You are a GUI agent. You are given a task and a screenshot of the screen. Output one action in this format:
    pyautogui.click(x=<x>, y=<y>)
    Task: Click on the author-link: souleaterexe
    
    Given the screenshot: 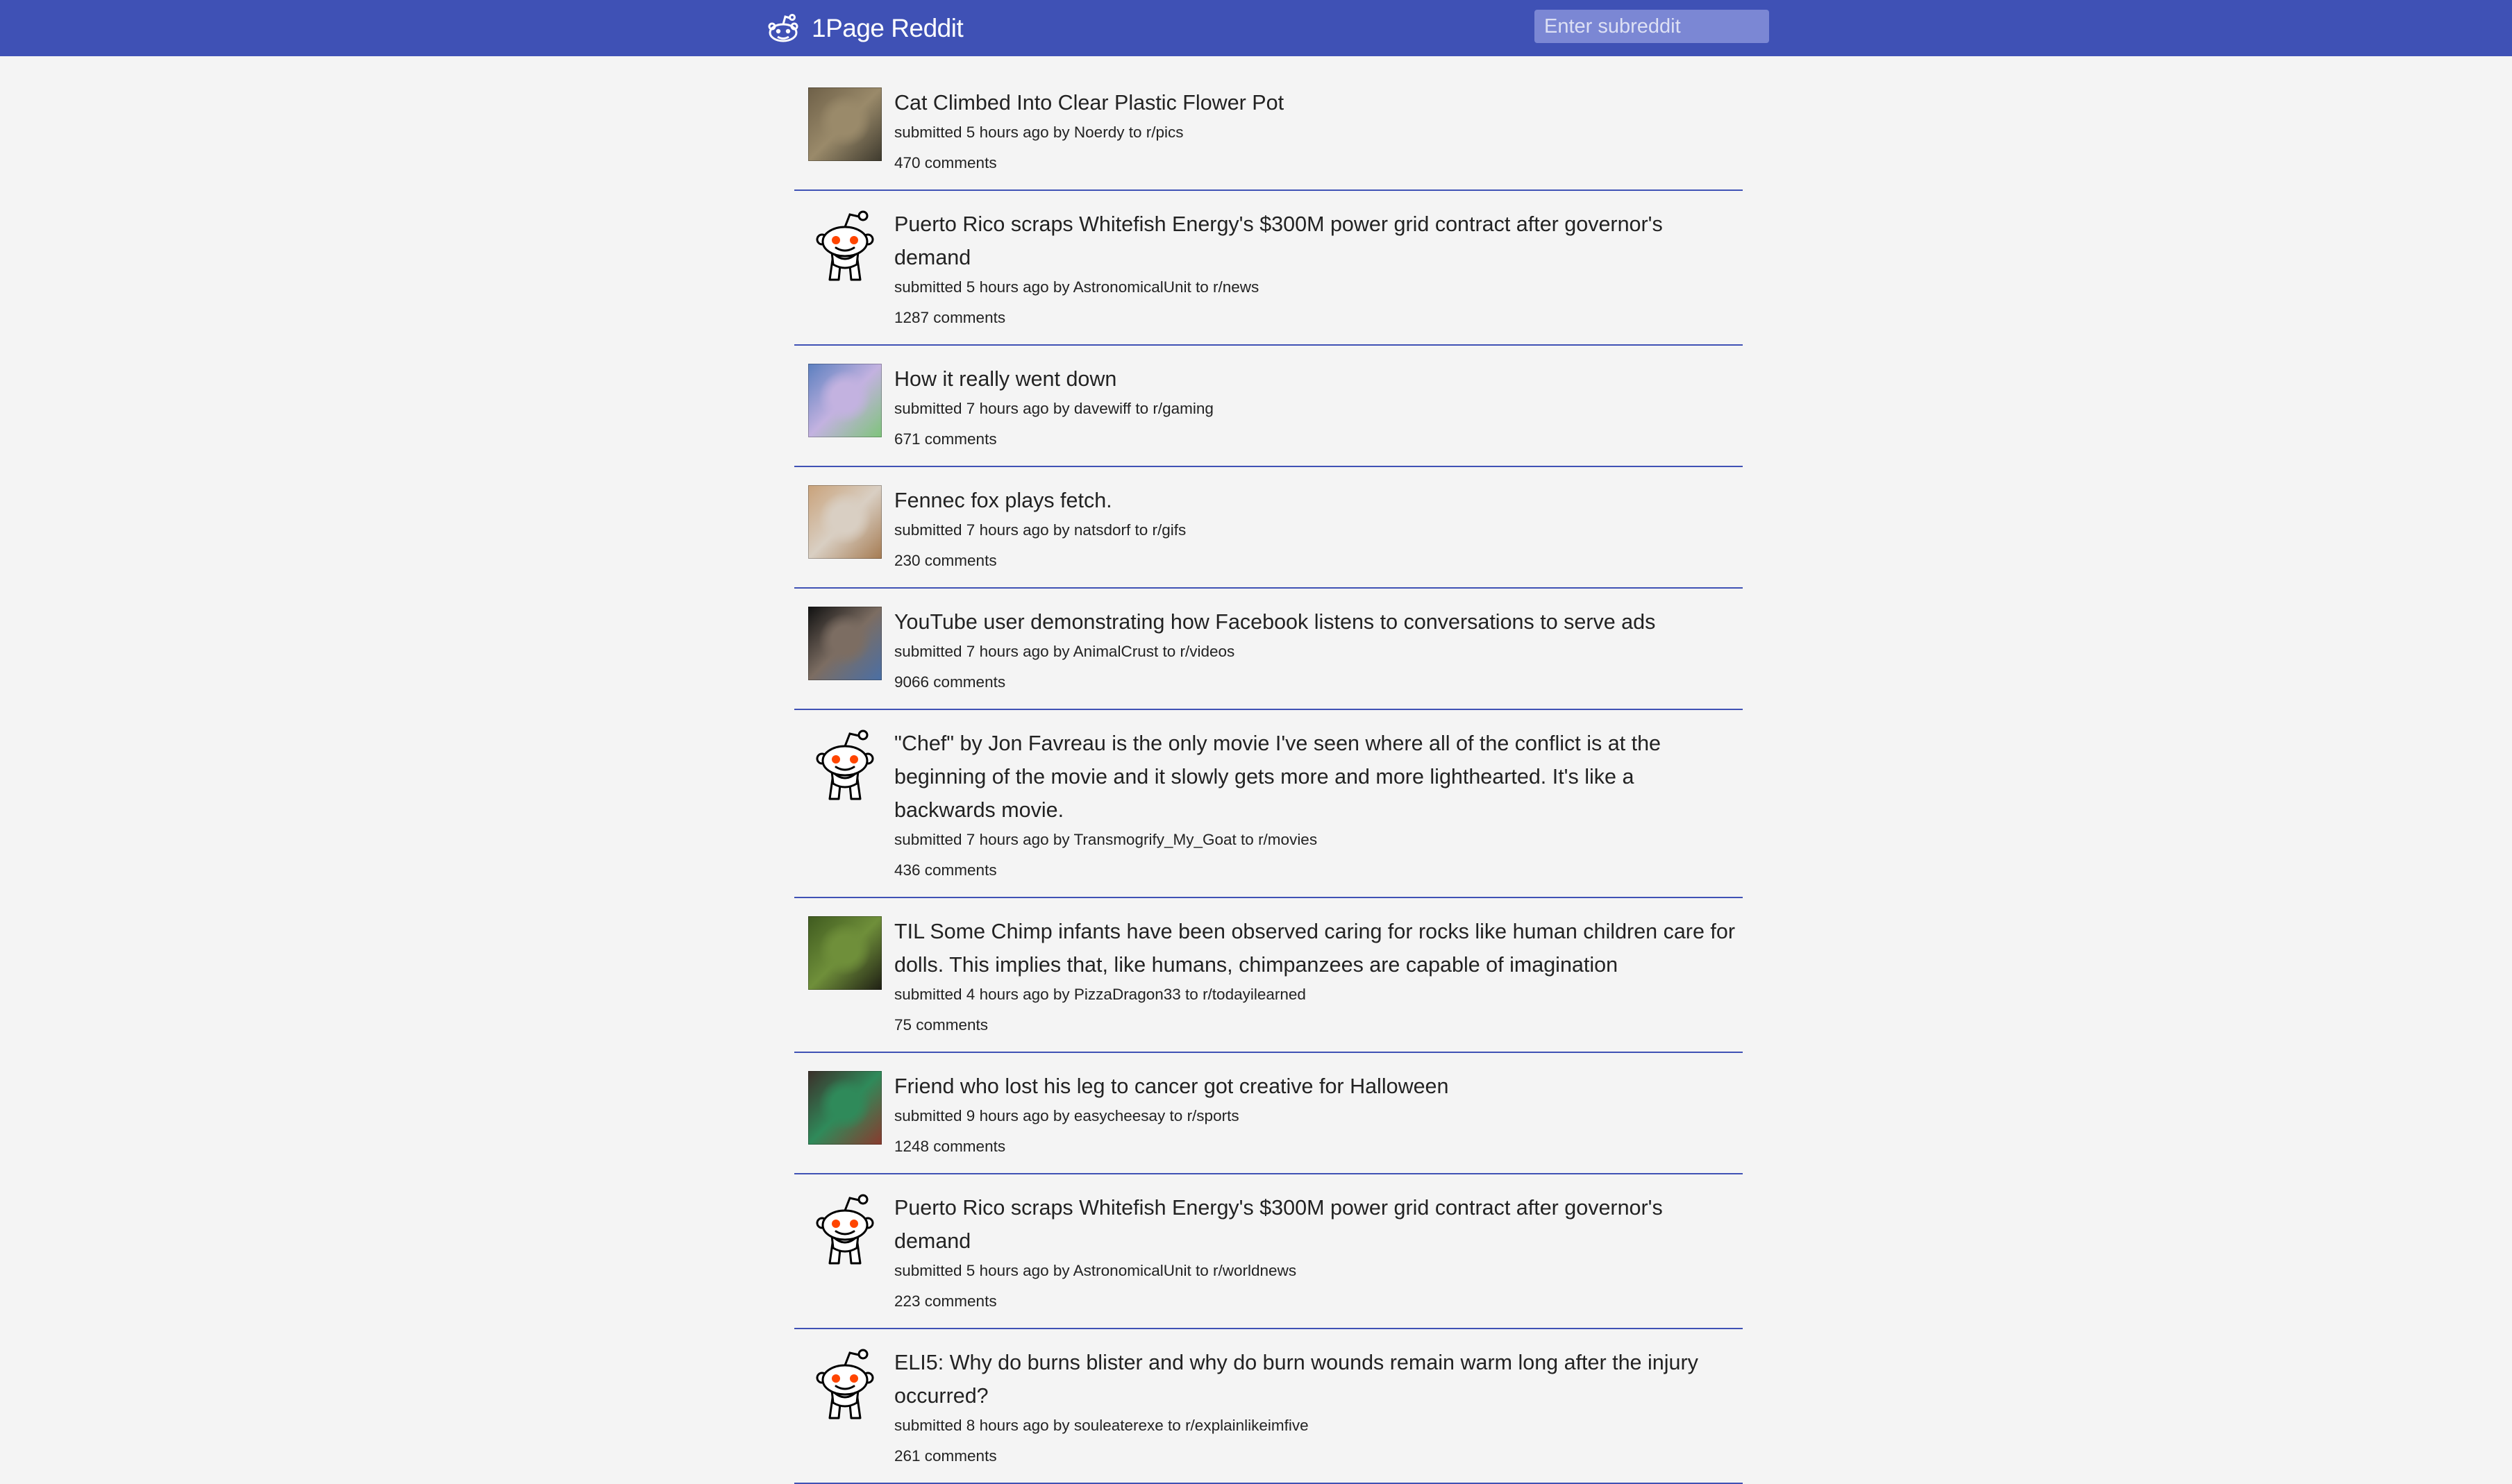 What is the action you would take?
    pyautogui.click(x=1119, y=1426)
    